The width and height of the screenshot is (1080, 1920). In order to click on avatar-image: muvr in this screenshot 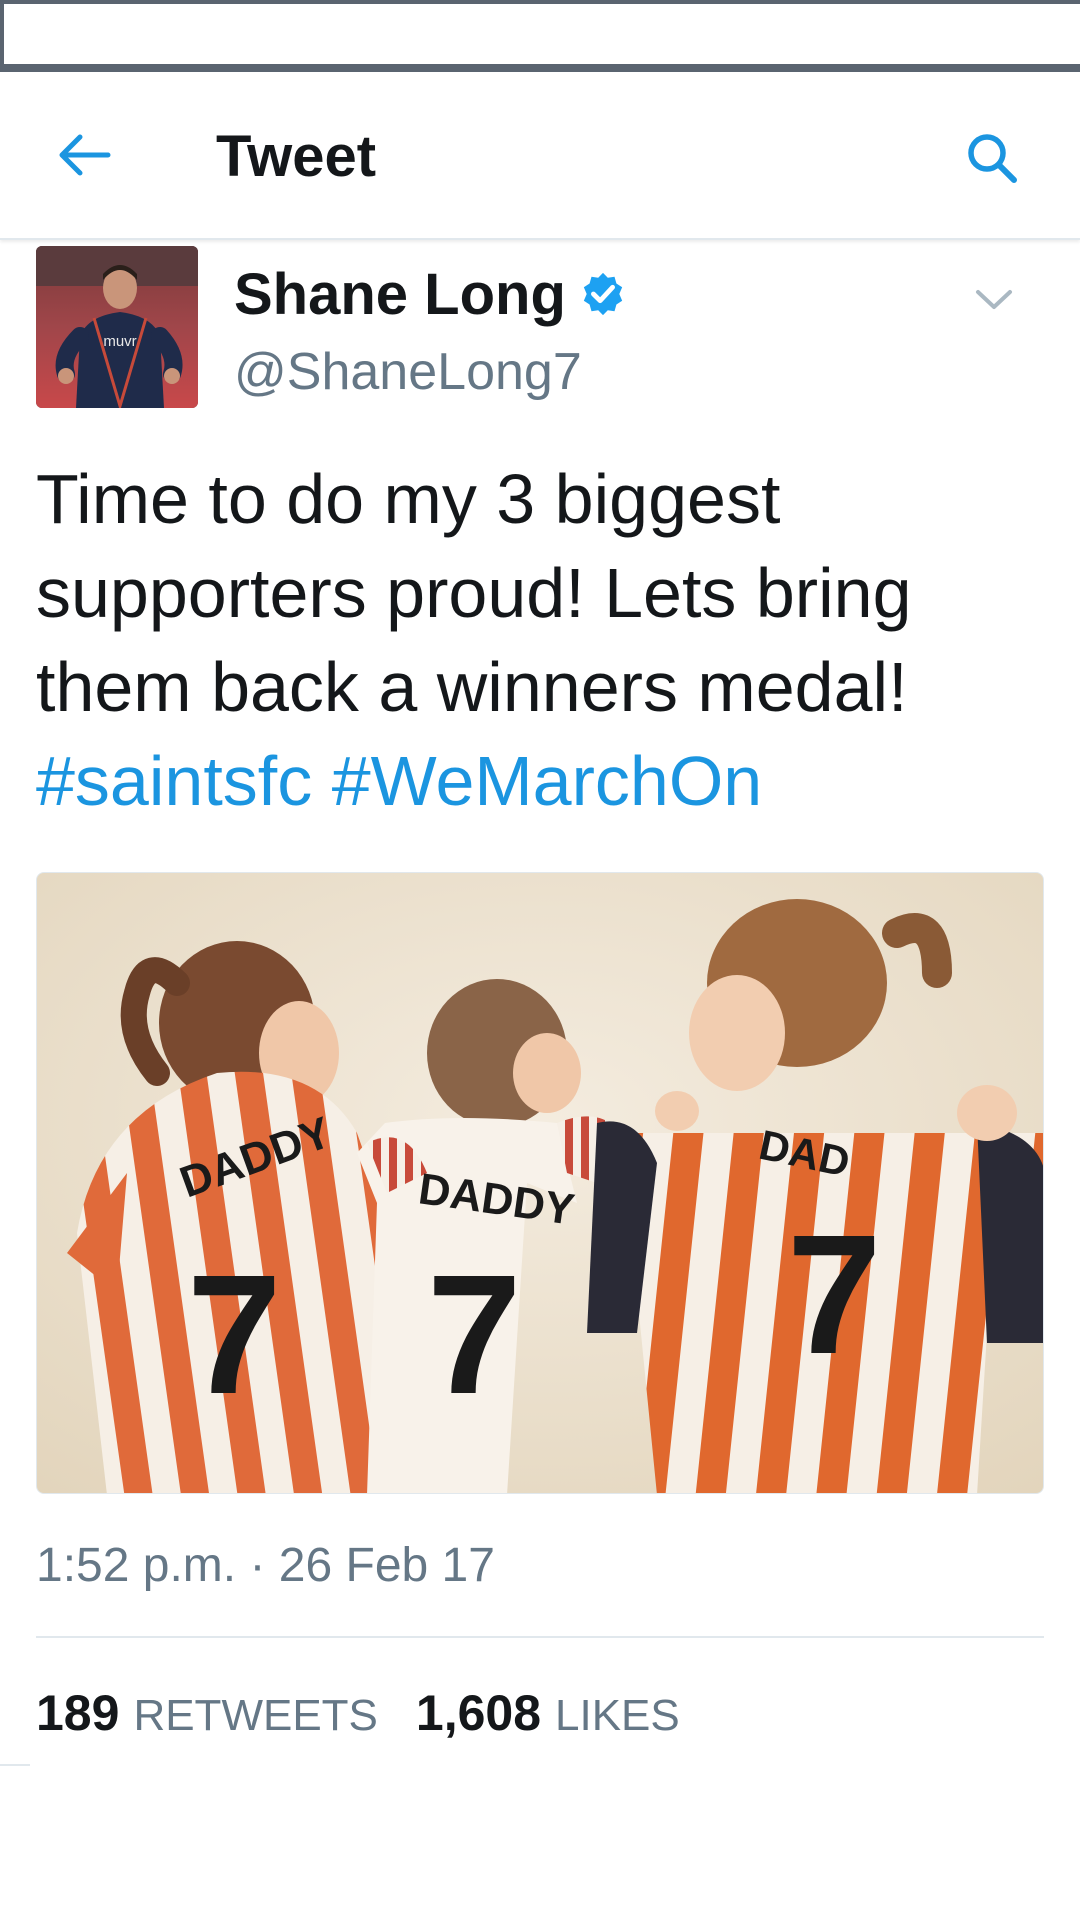, I will do `click(117, 327)`.